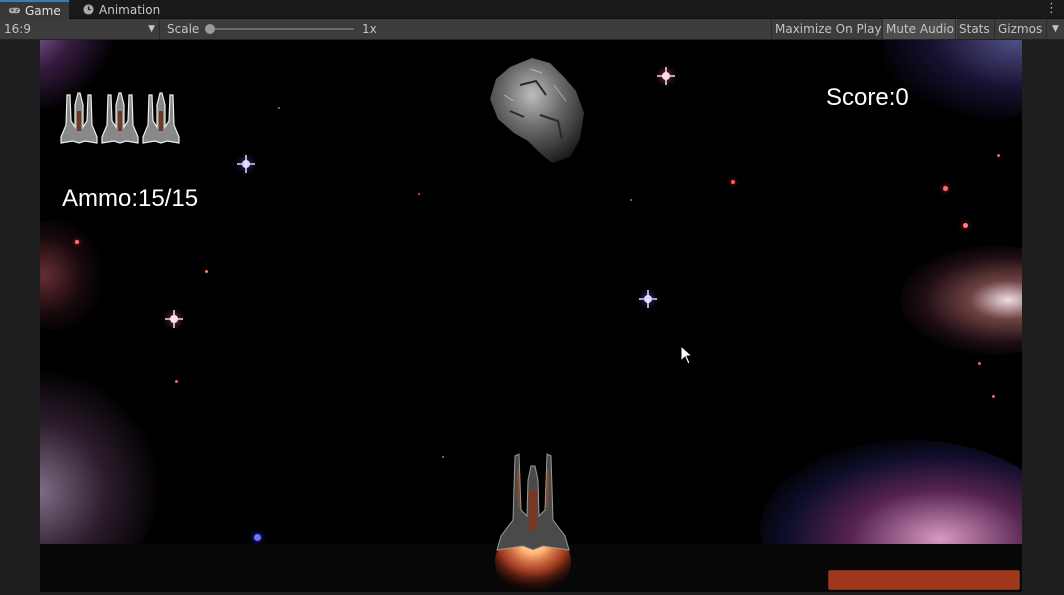  Describe the element at coordinates (533, 522) in the screenshot. I see `player-ship` at that location.